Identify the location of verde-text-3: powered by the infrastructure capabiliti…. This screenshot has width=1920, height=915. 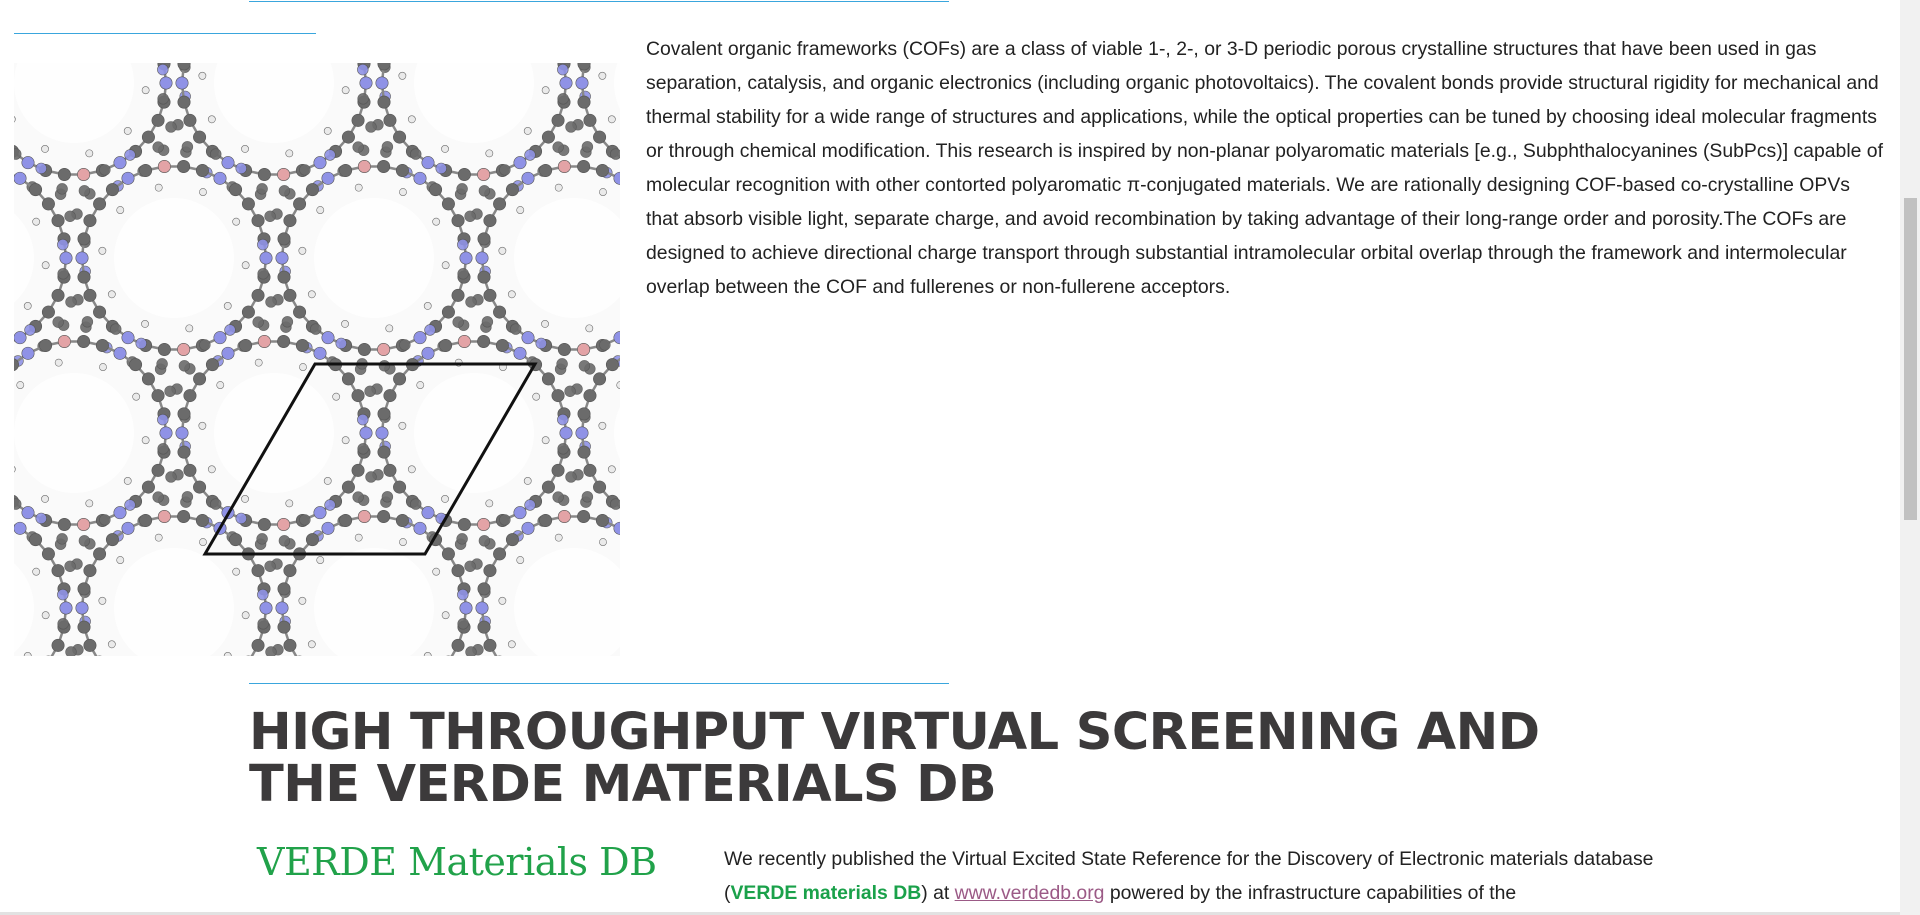
(1310, 893).